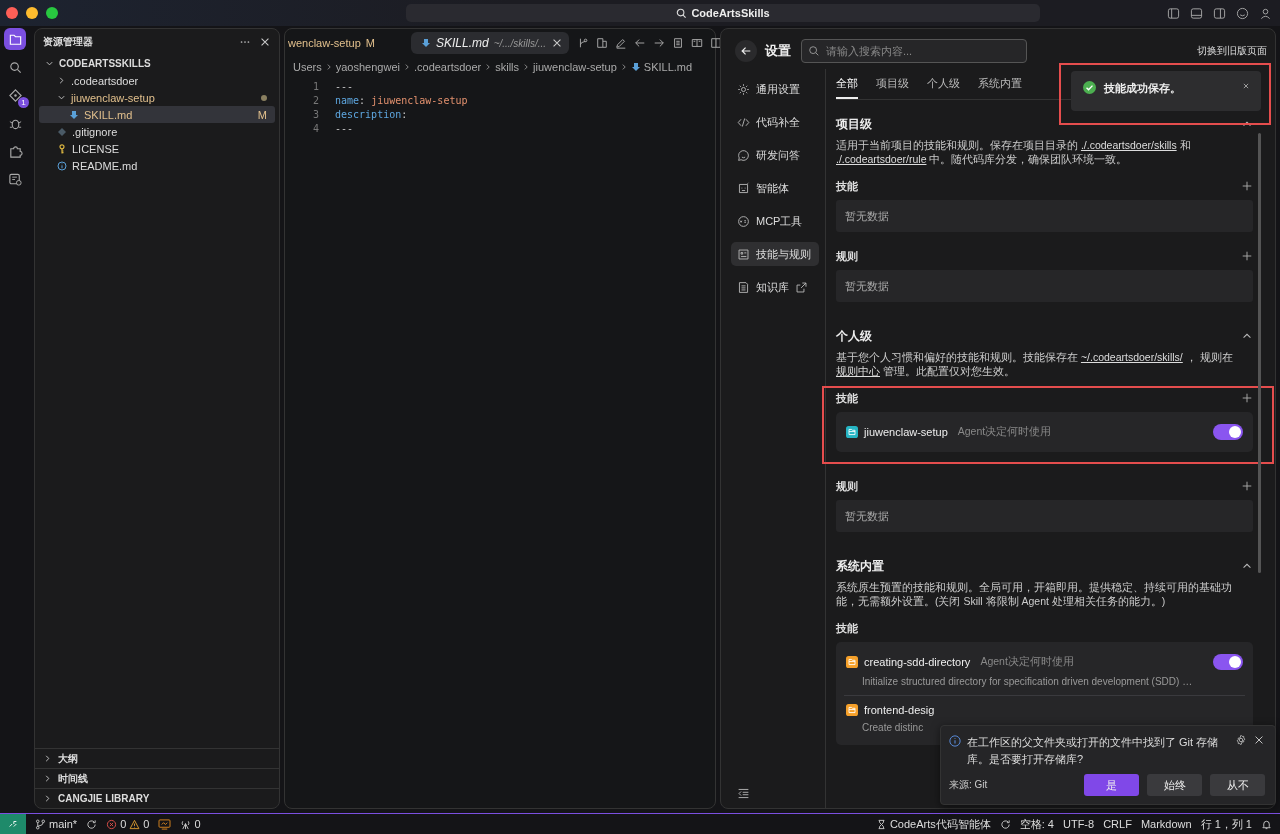 Image resolution: width=1280 pixels, height=834 pixels. Describe the element at coordinates (1219, 13) in the screenshot. I see `layout-icon` at that location.